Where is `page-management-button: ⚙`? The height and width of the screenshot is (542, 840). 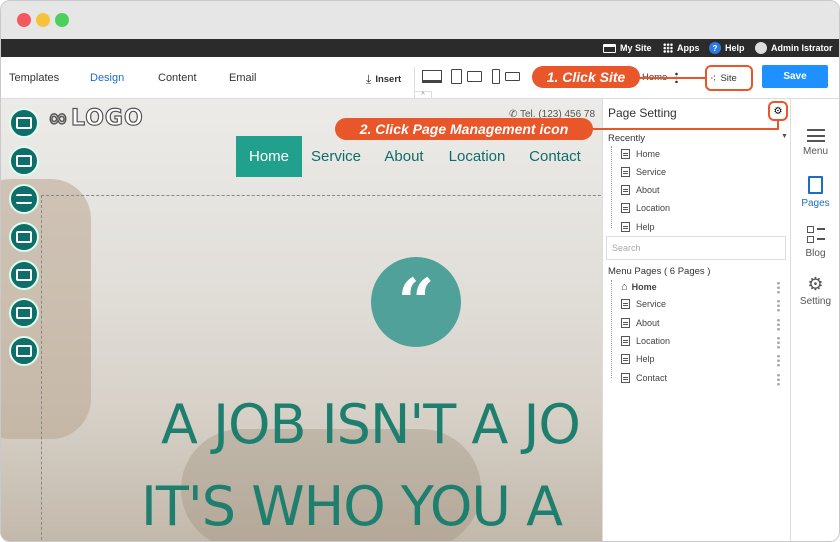 page-management-button: ⚙ is located at coordinates (778, 111).